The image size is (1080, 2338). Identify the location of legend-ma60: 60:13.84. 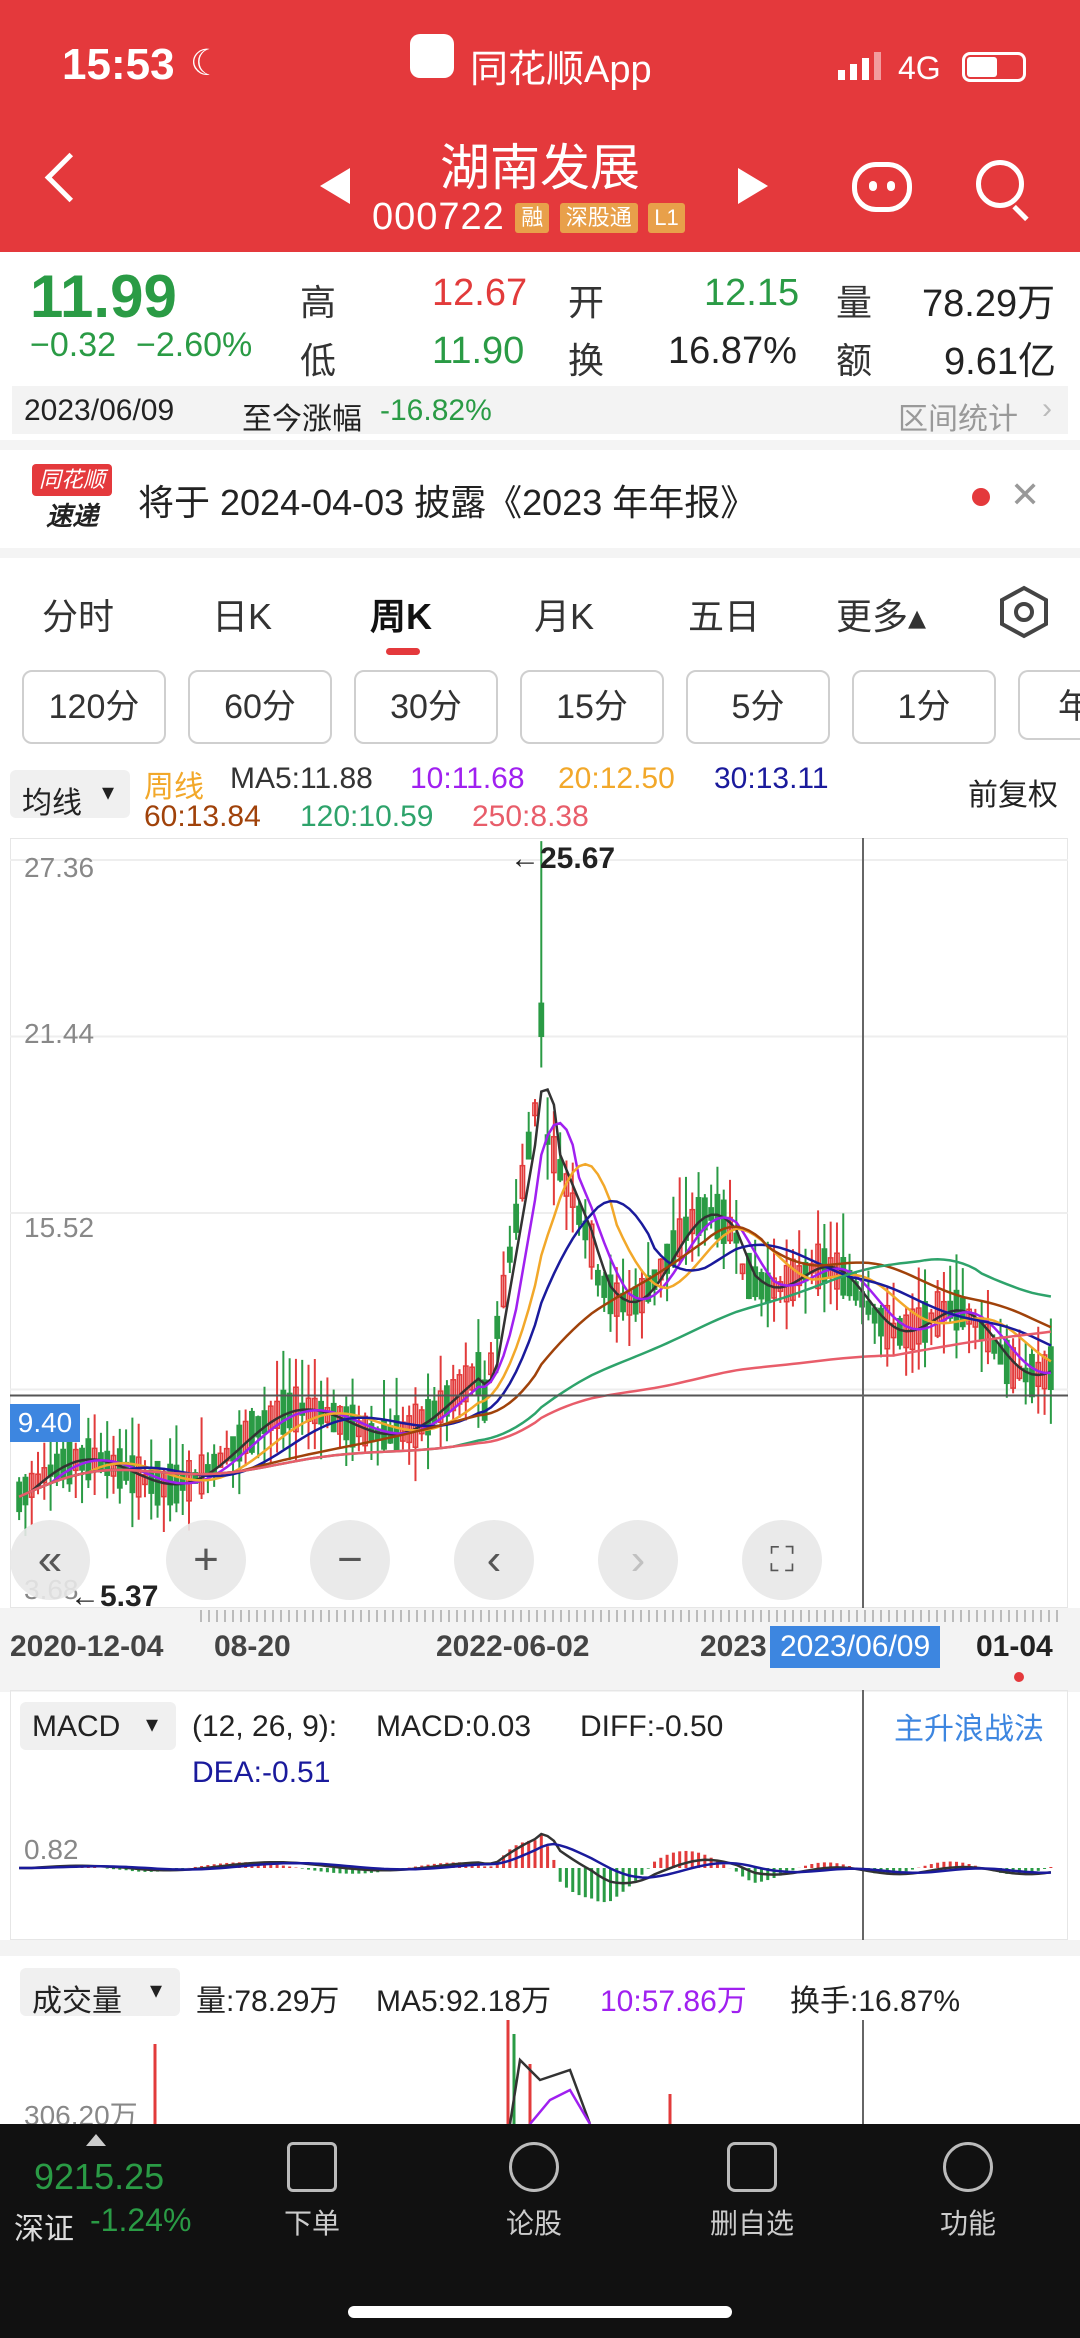
(202, 816).